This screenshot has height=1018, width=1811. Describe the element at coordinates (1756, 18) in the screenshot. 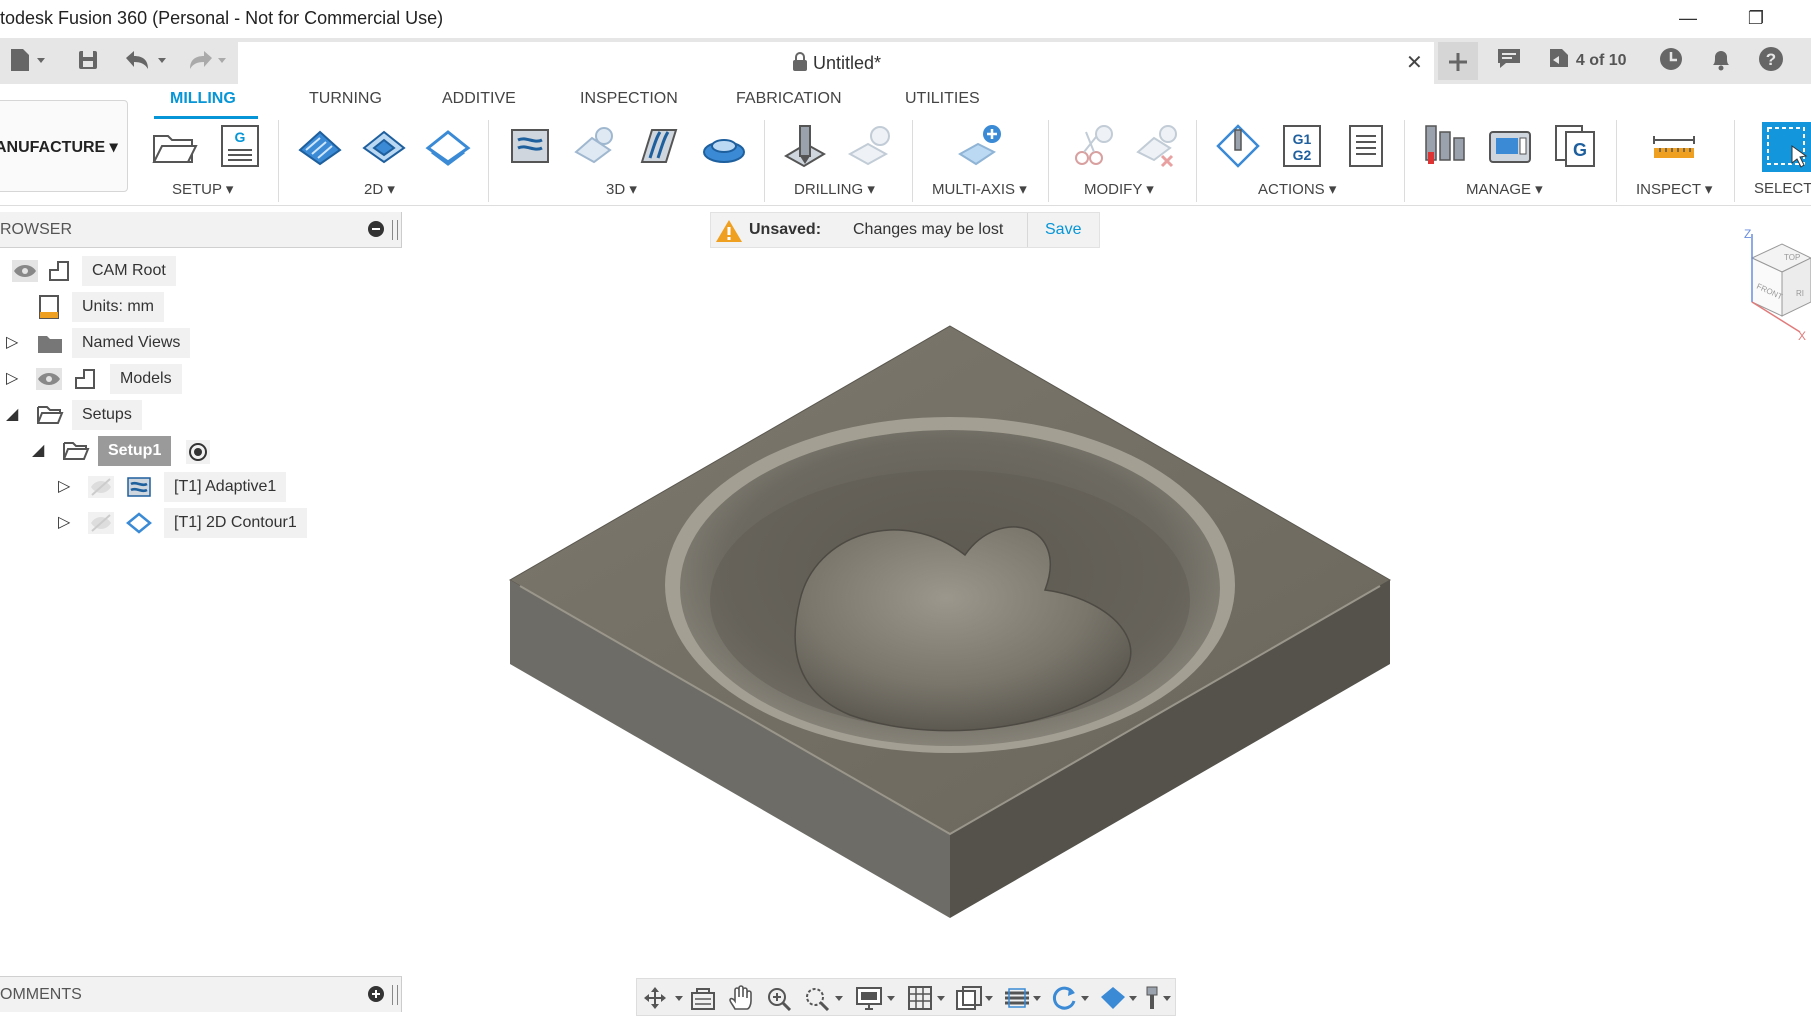

I see `restore-button: ❐` at that location.